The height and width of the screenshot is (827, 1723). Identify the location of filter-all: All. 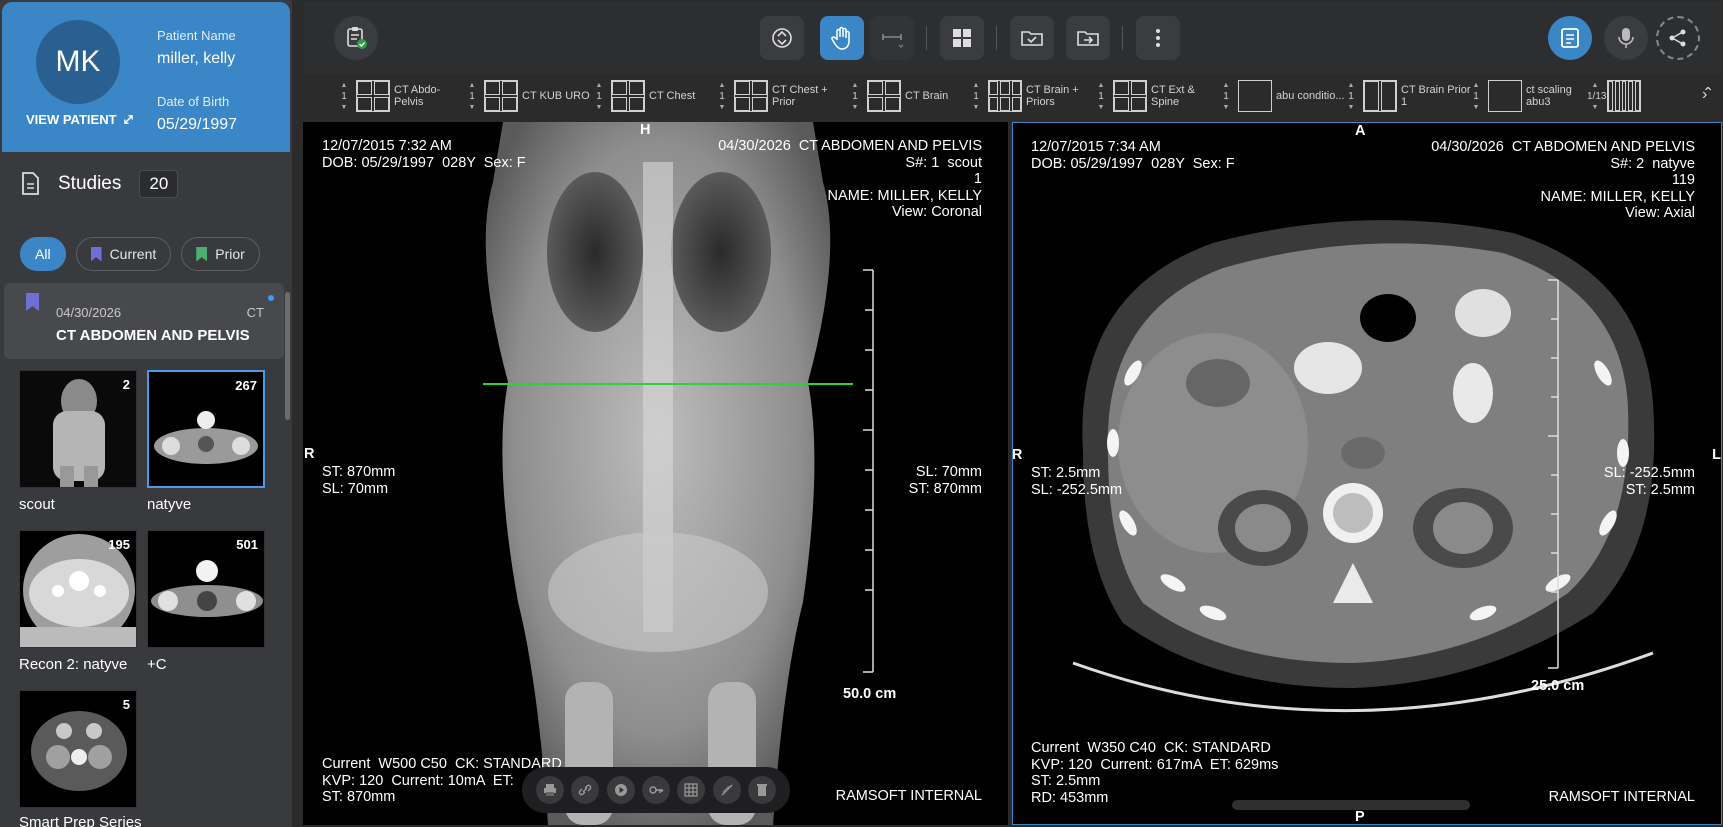
(43, 254).